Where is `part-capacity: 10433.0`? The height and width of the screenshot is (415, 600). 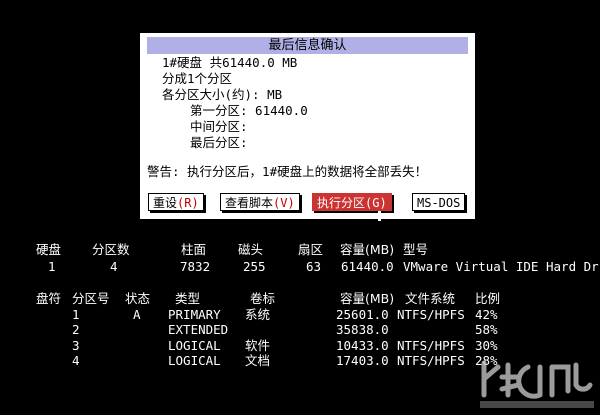
part-capacity: 10433.0 is located at coordinates (362, 345).